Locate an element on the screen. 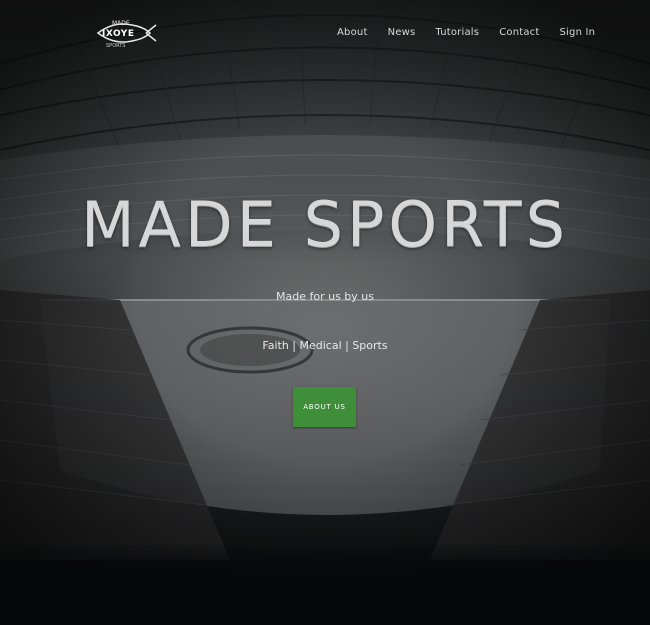 The height and width of the screenshot is (625, 650). brand-logo: MADE IXOYE SPORTS is located at coordinates (126, 33).